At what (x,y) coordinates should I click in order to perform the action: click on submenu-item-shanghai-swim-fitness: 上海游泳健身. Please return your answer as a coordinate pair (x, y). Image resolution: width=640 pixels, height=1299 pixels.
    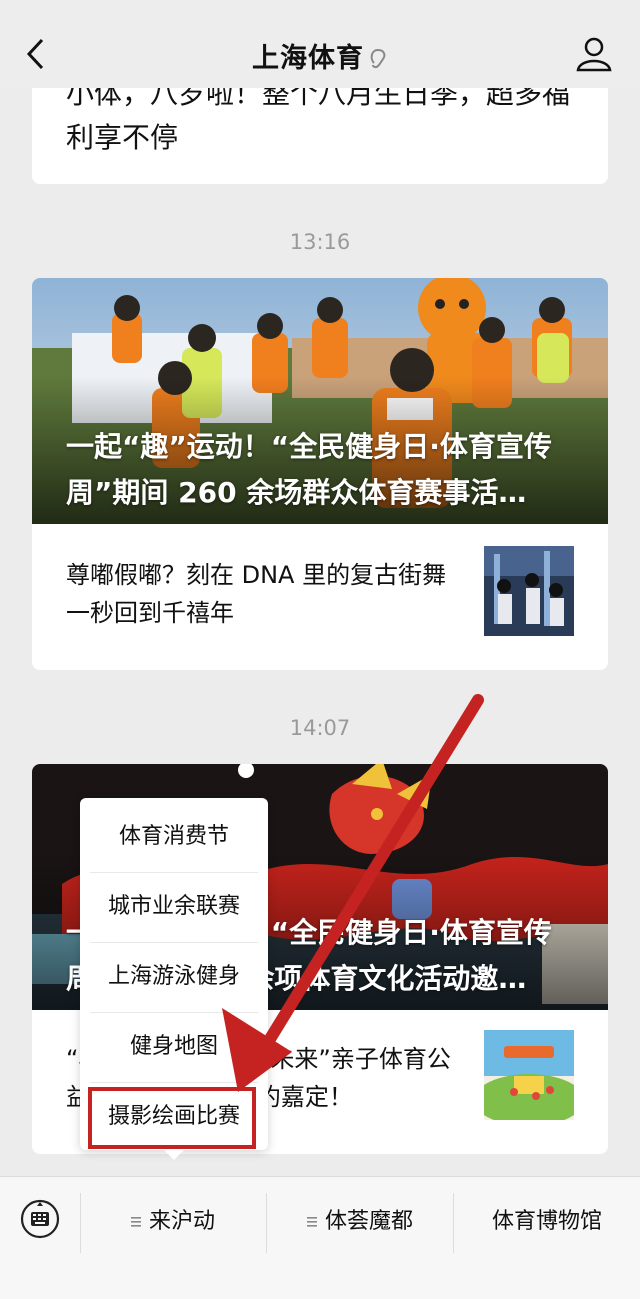
    Looking at the image, I should click on (174, 977).